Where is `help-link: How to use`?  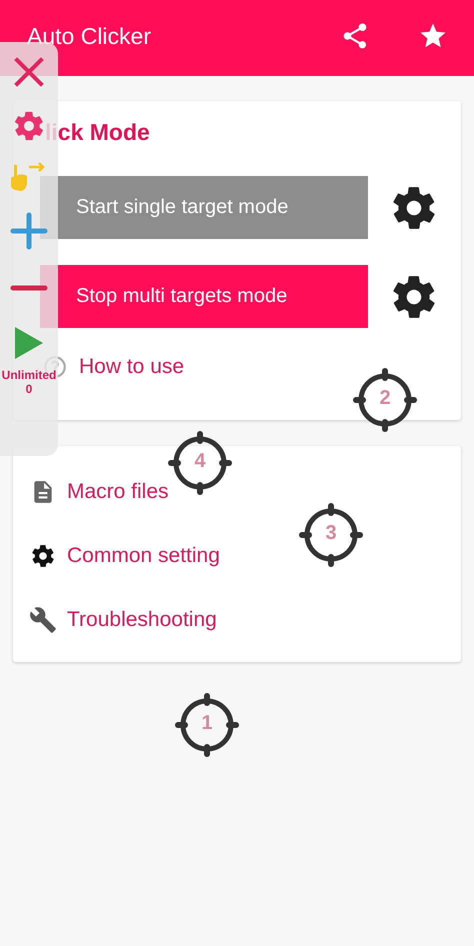 help-link: How to use is located at coordinates (131, 367).